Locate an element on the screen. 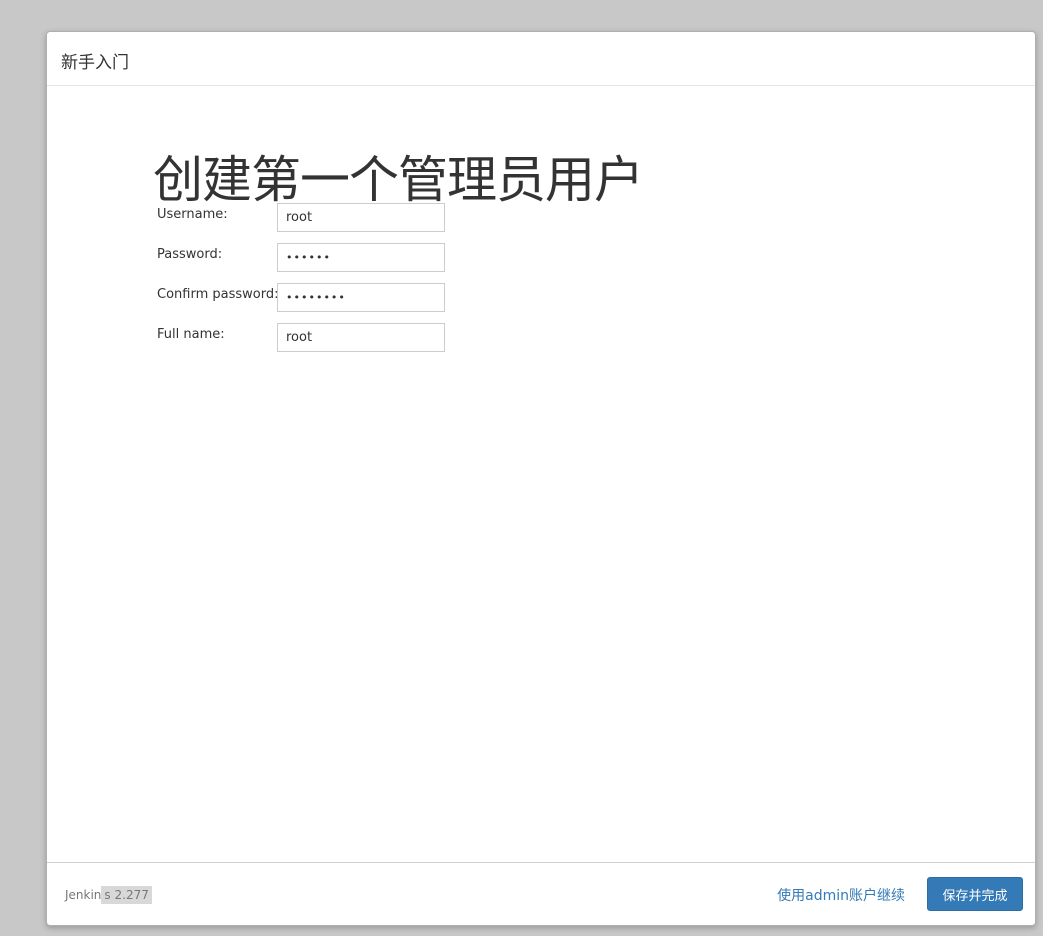 The height and width of the screenshot is (936, 1043). continue-as-admin-link: 使用admin账户继续 is located at coordinates (841, 895).